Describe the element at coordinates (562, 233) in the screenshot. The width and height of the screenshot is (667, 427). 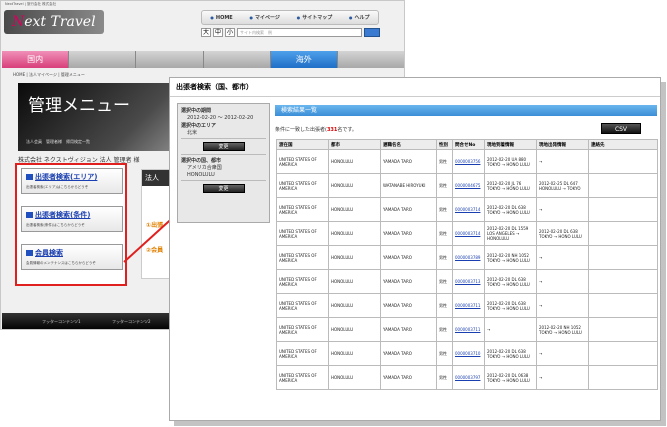
I see `cell-departure: 2012-02-20 DL 638 TOKYO → HONO LULU` at that location.